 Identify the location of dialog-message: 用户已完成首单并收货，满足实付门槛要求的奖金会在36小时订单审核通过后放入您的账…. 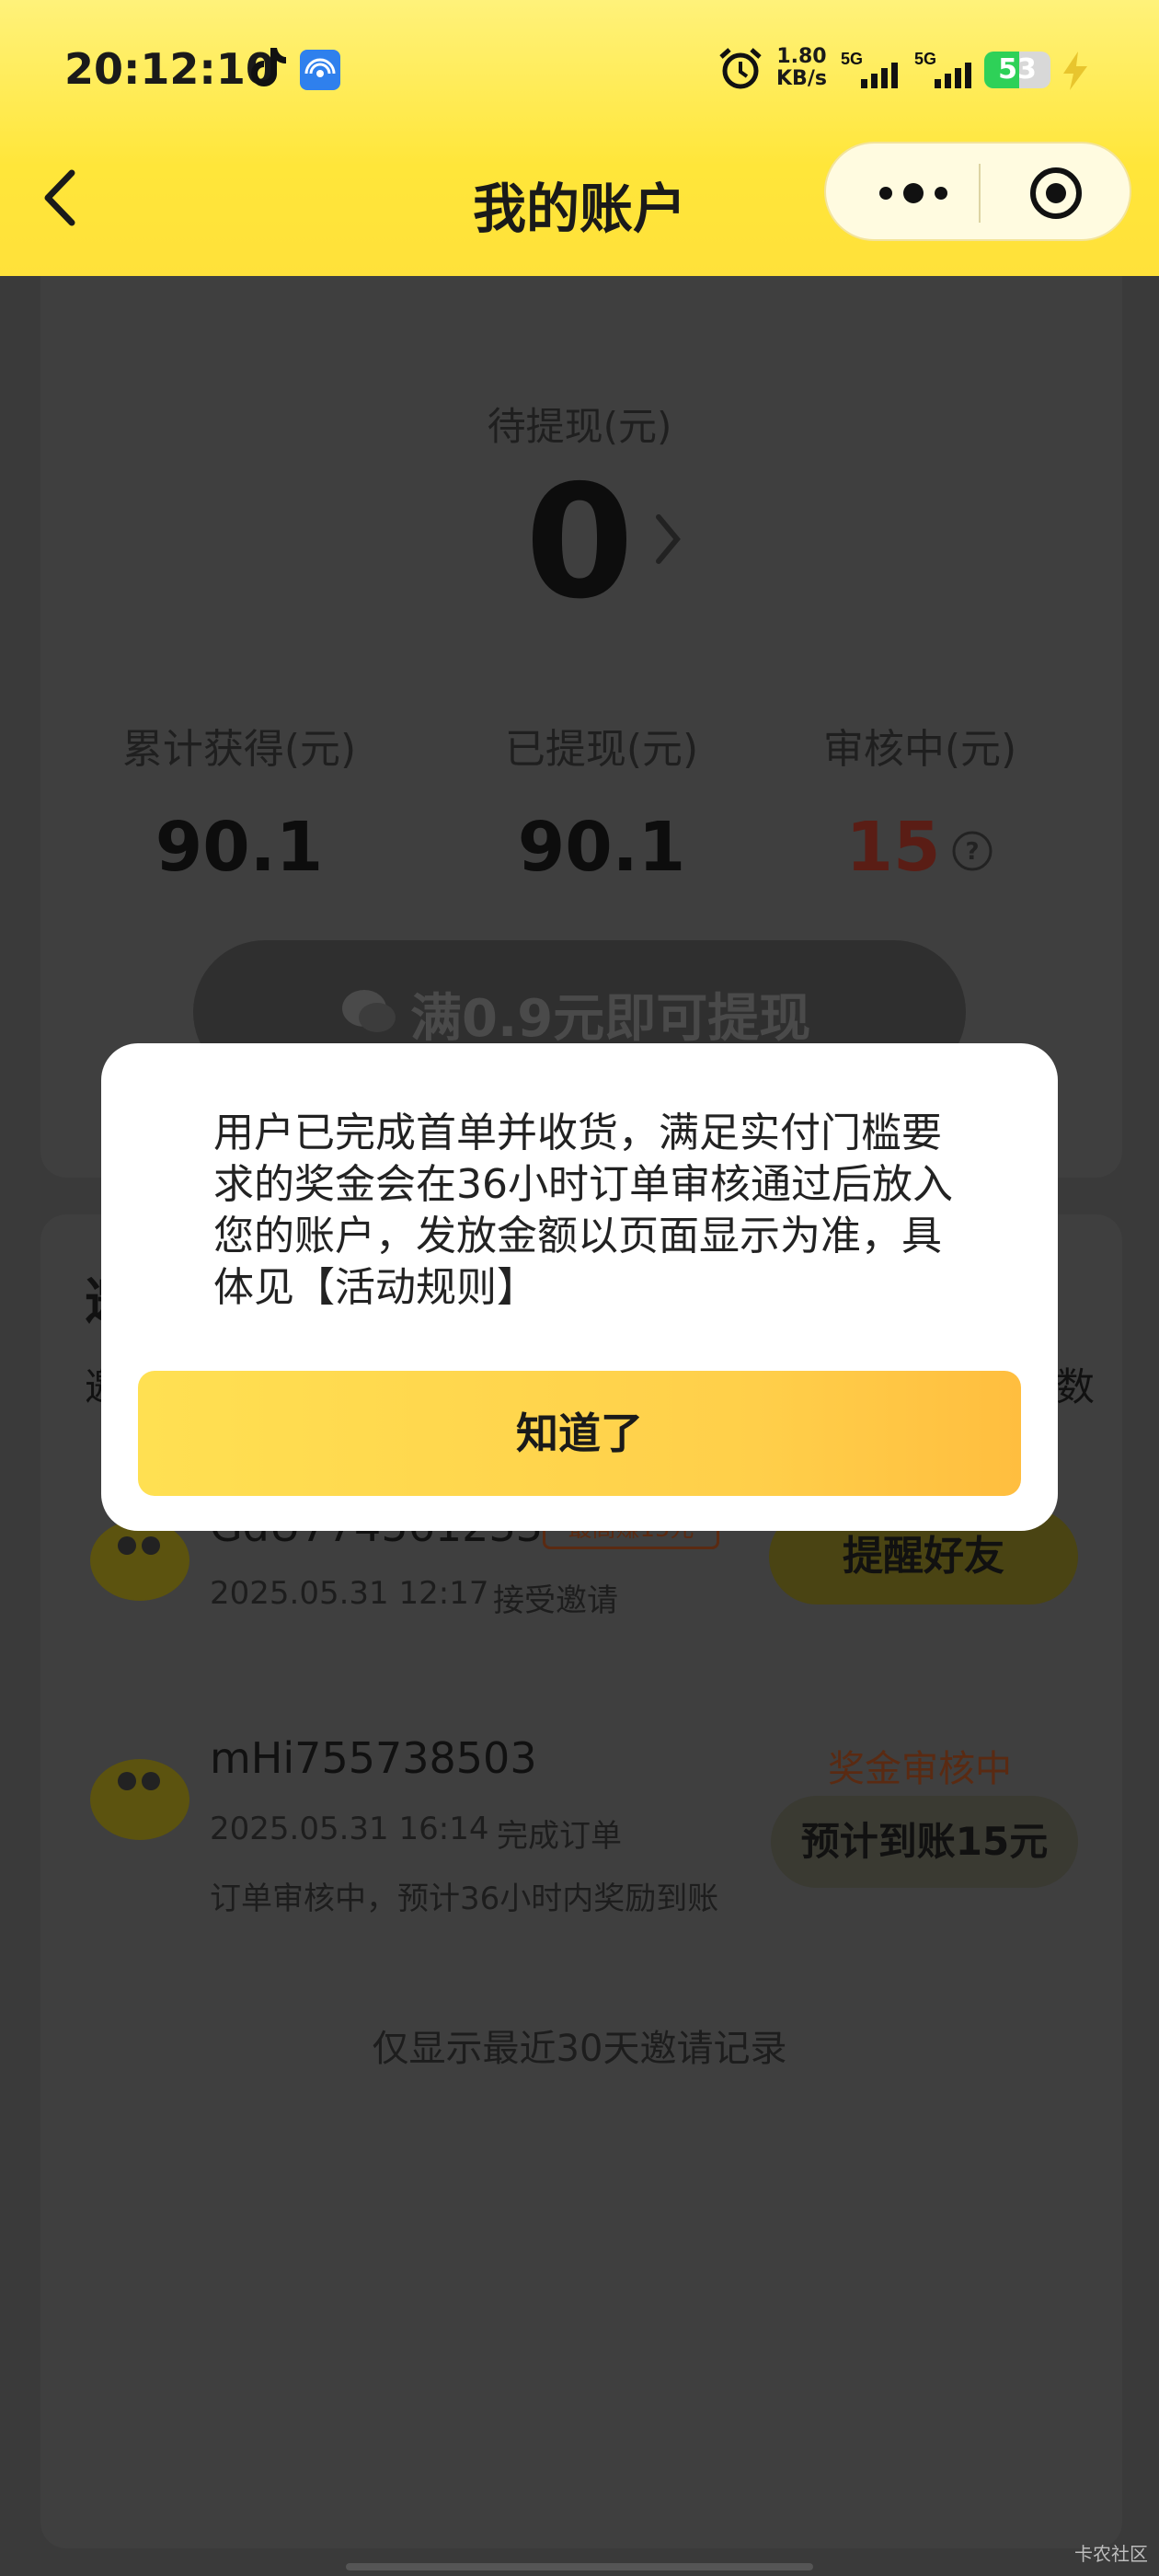
(583, 1210).